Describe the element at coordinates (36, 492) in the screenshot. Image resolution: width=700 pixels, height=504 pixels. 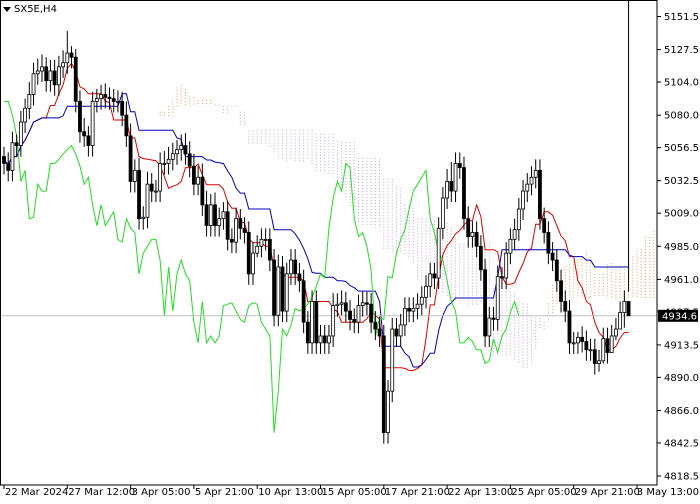
I see `x-tick-label: 22 Mar 2024` at that location.